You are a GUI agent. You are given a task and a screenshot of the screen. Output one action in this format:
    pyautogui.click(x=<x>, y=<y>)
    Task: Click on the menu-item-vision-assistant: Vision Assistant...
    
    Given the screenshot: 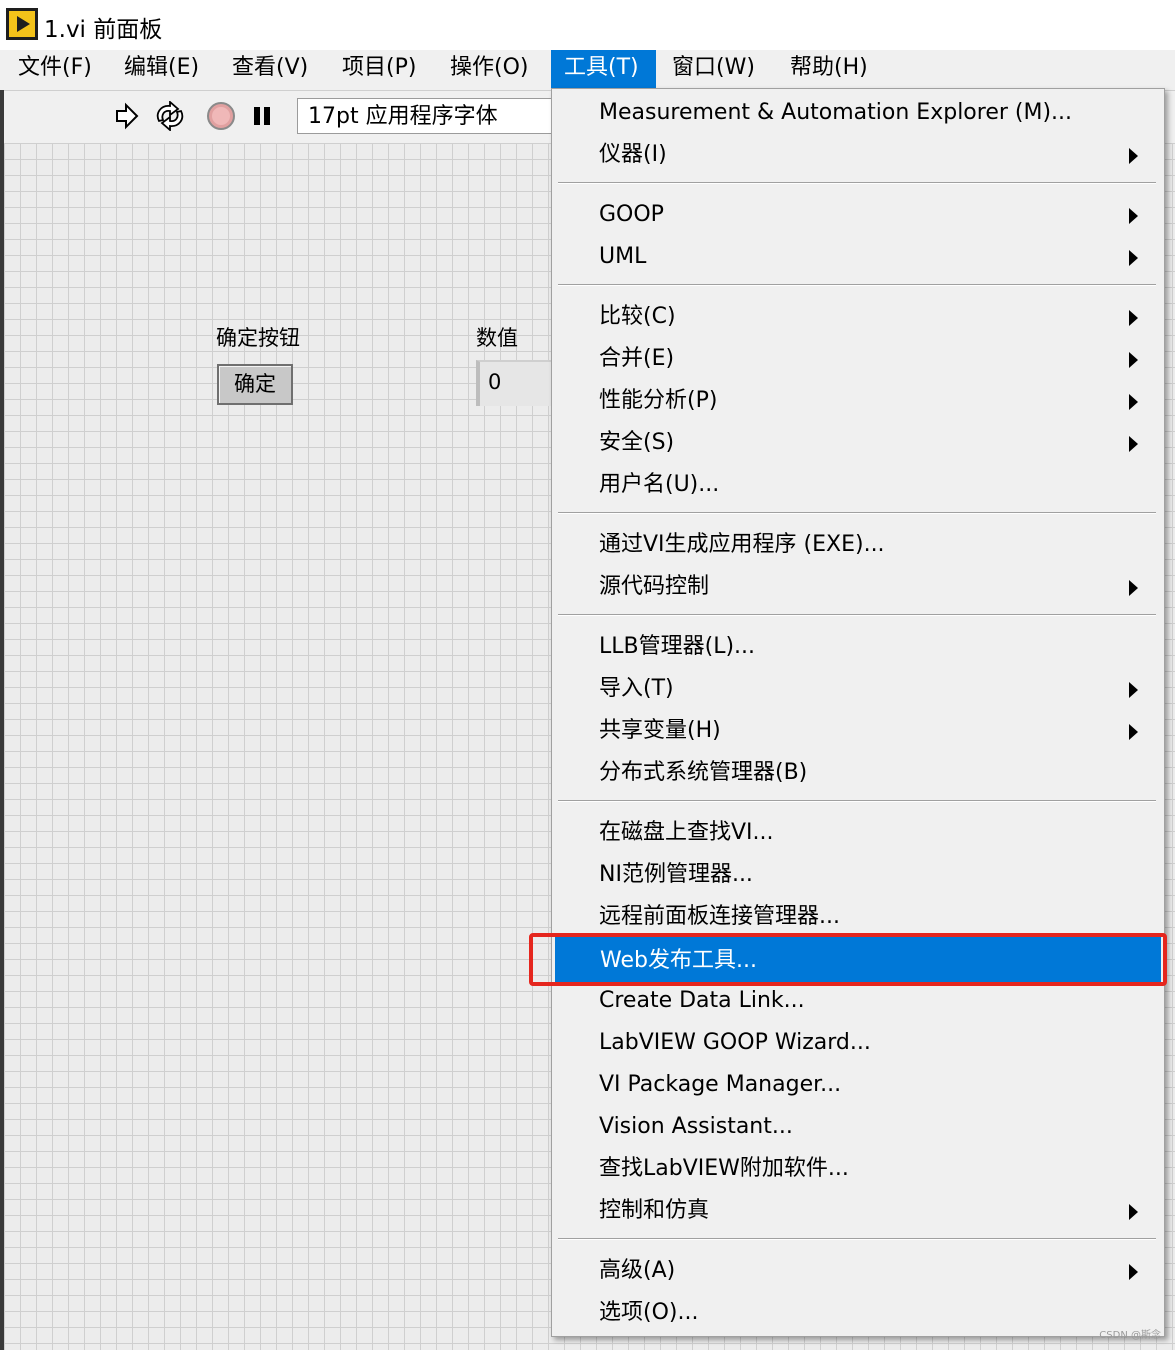 What is the action you would take?
    pyautogui.click(x=857, y=1127)
    